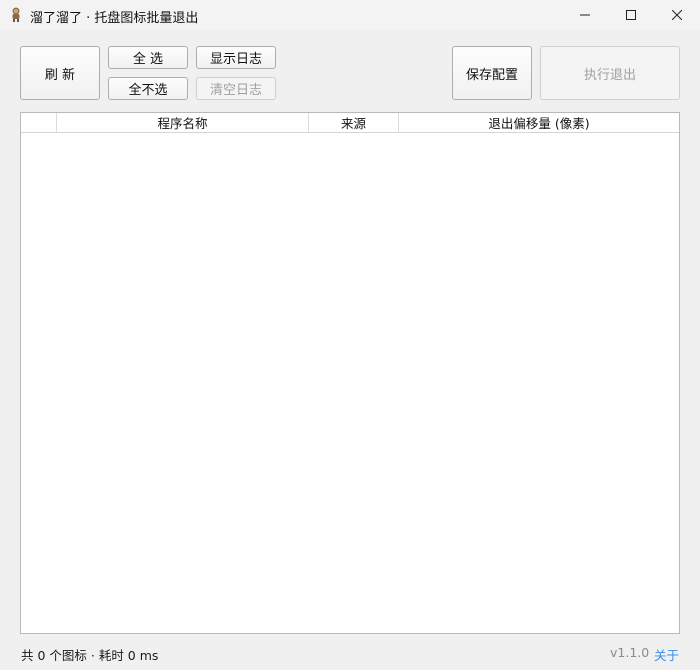 The width and height of the screenshot is (700, 670). Describe the element at coordinates (183, 122) in the screenshot. I see `column-header-program-name: 程序名称` at that location.